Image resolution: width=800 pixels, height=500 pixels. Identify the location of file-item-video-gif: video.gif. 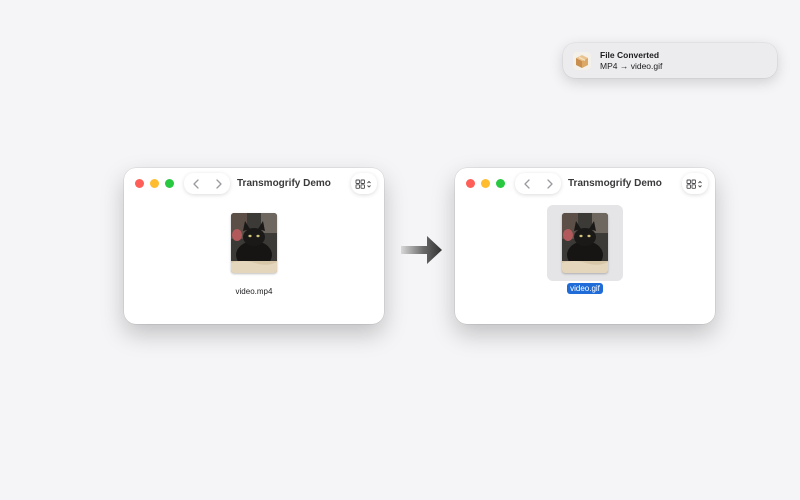
(585, 249).